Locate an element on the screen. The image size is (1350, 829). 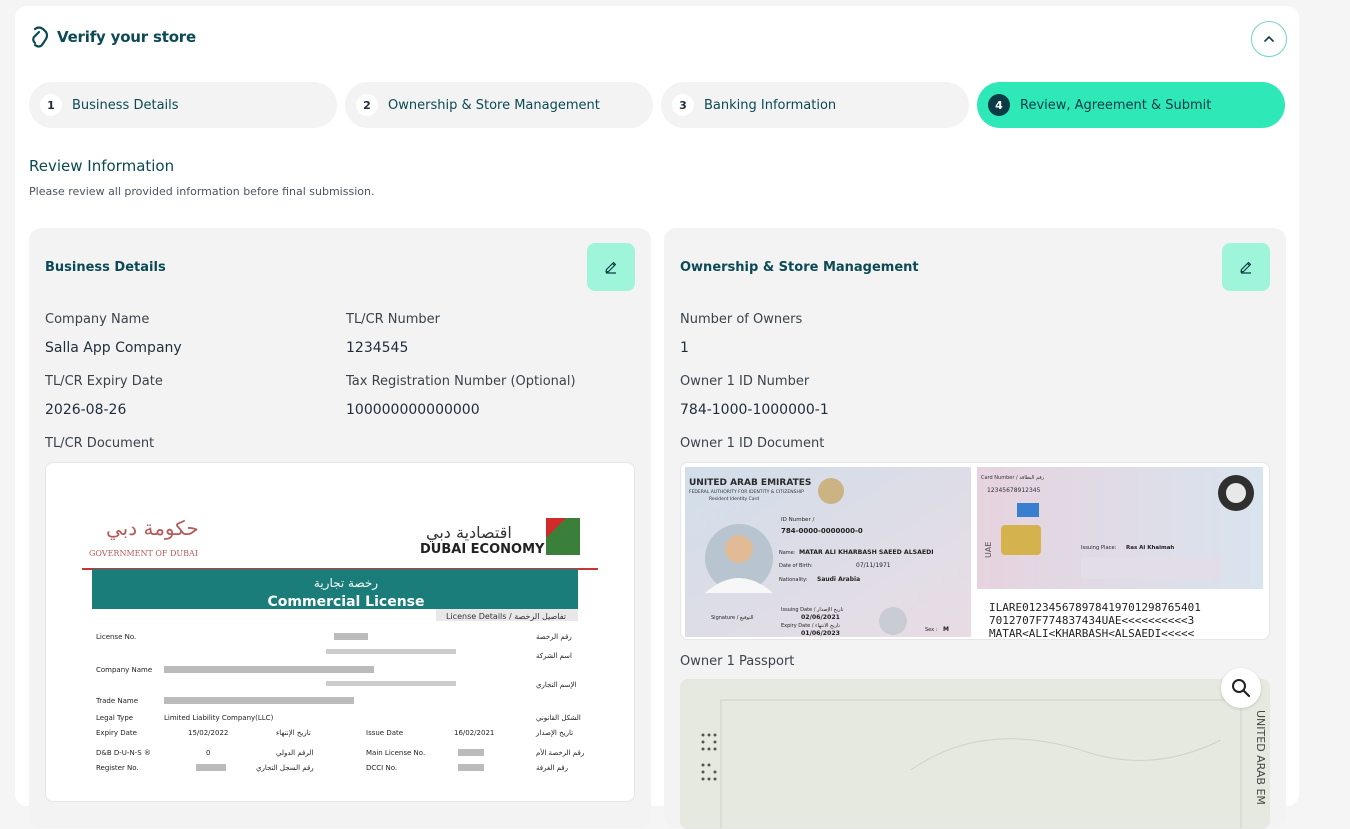
row-register-ar: رقم السجل التجاري is located at coordinates (285, 768).